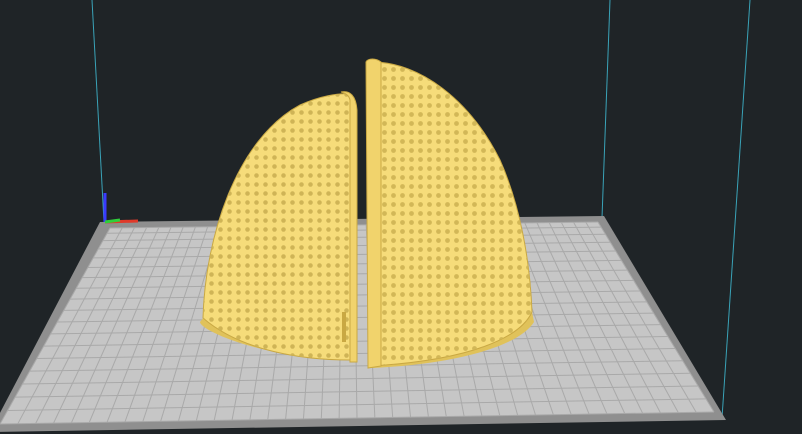  I want to click on right-half-rim, so click(373, 213).